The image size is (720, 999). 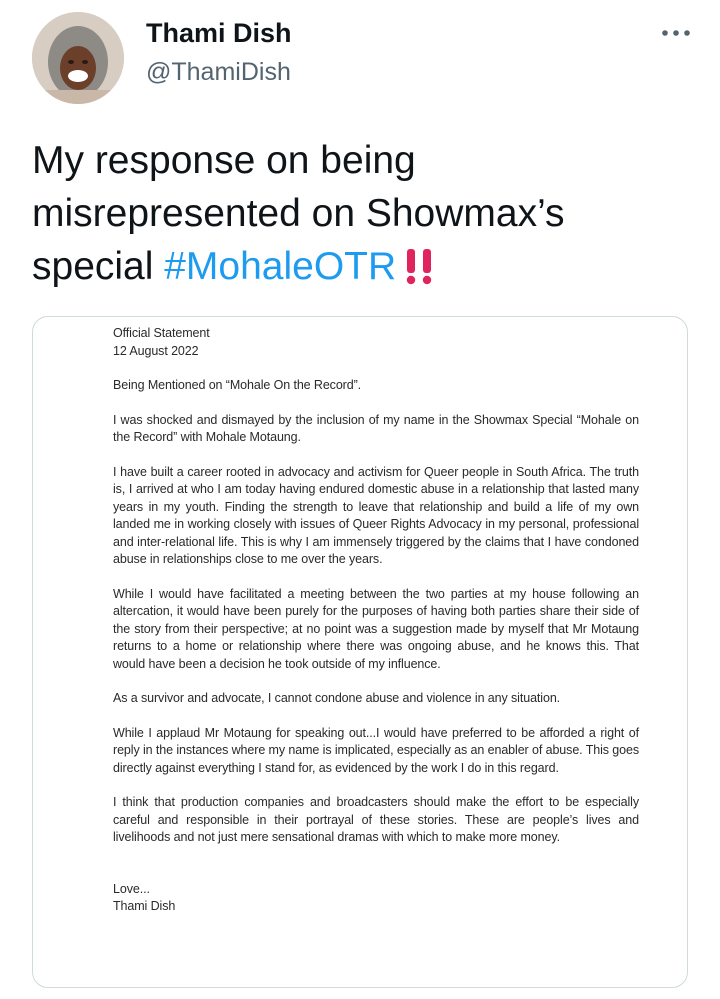 I want to click on avatar, so click(x=78, y=58).